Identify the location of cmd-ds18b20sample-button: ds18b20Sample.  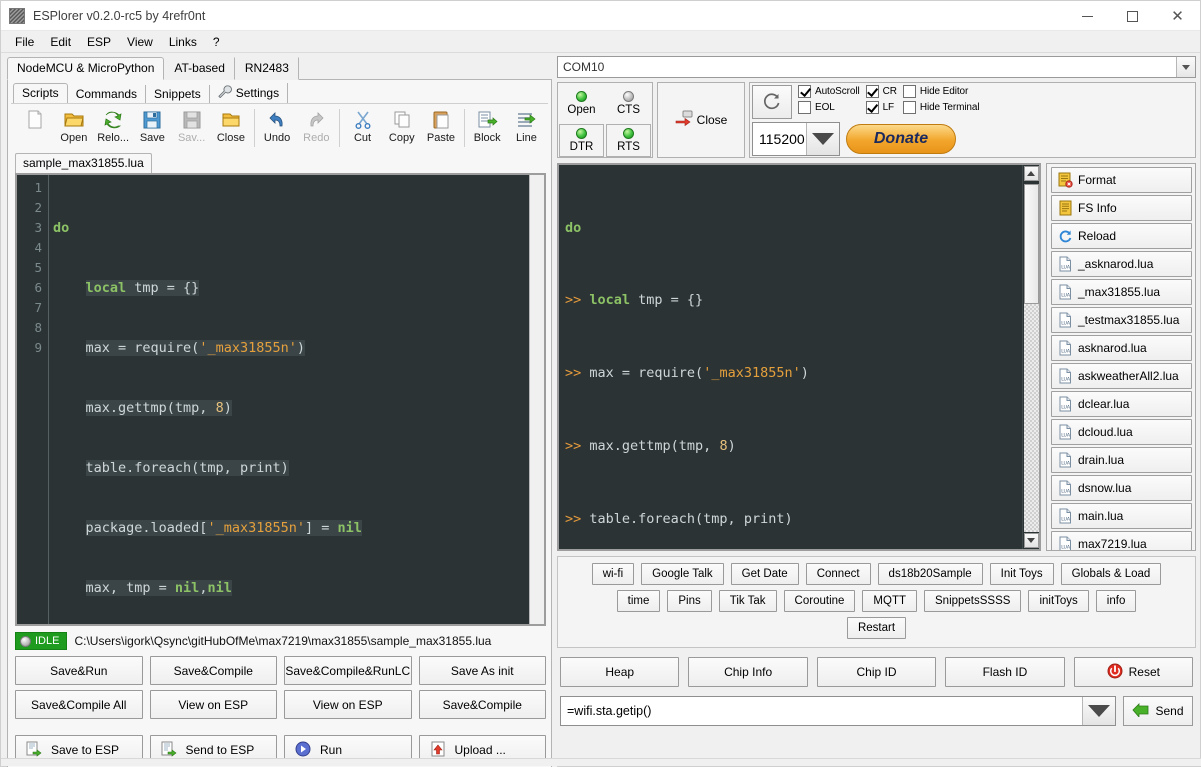
(930, 574).